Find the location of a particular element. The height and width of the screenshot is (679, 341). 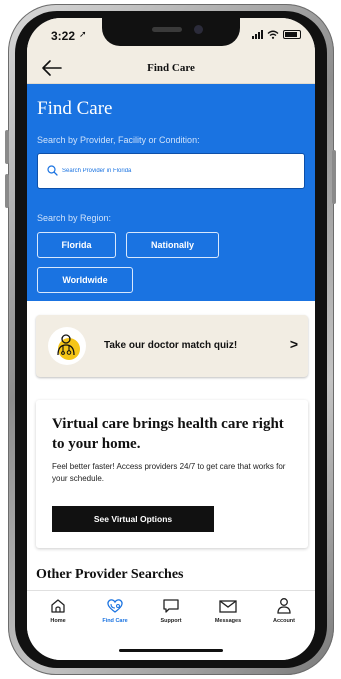

power-button is located at coordinates (334, 177).